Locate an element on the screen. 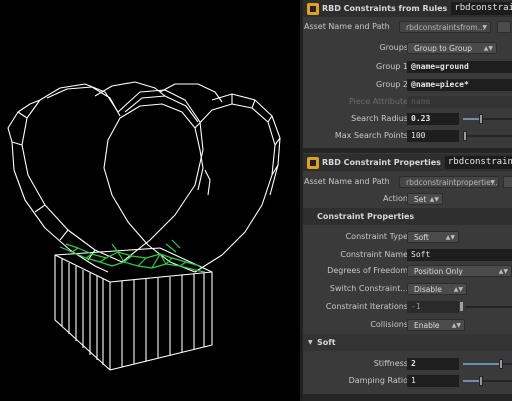 Image resolution: width=512 pixels, height=401 pixels. group2-field: @name=piece* is located at coordinates (459, 85).